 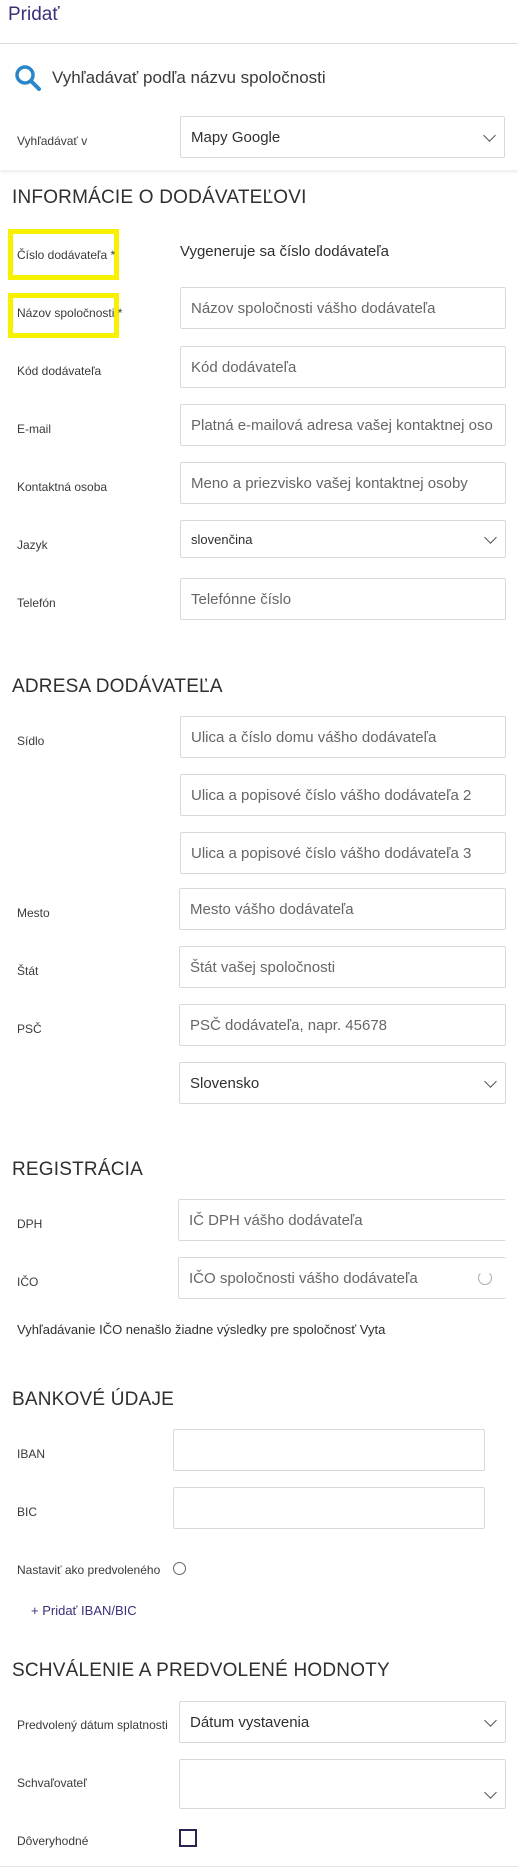 I want to click on default-due-date-select: Dátum vystavenia, so click(x=342, y=1722).